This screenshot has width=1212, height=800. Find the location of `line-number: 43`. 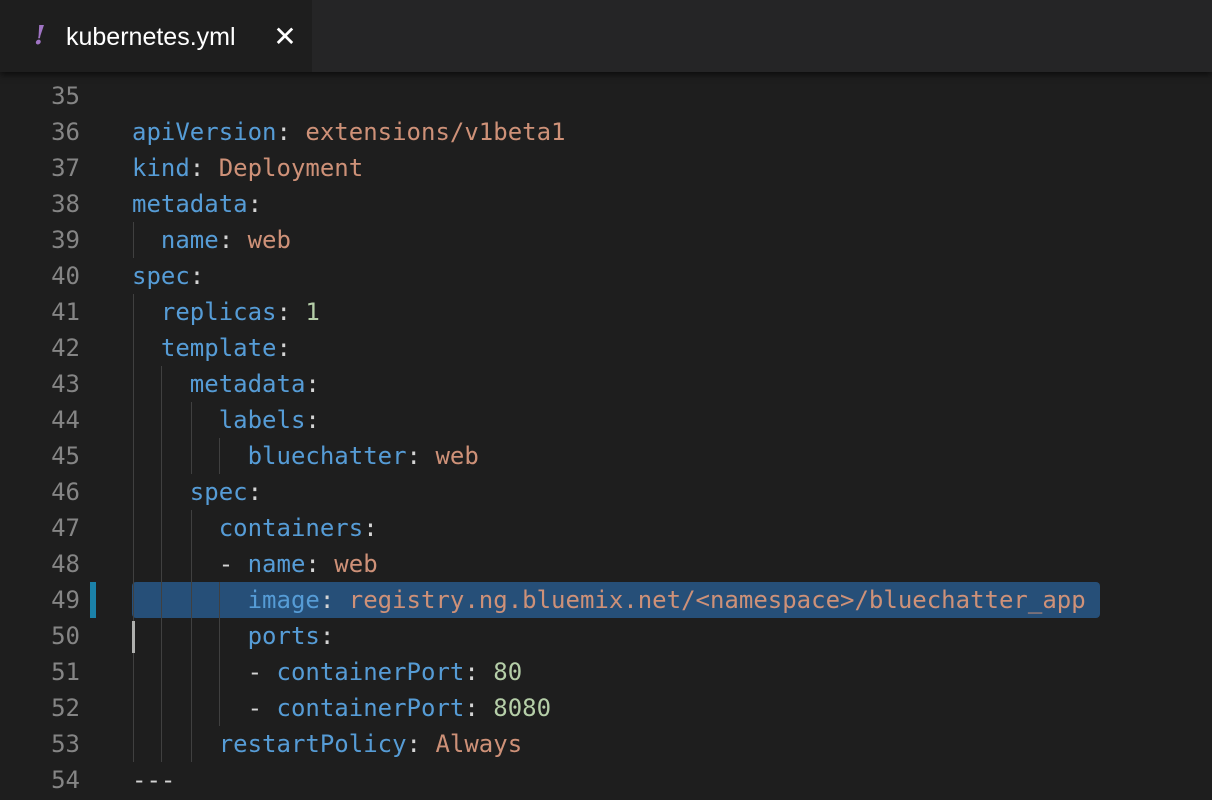

line-number: 43 is located at coordinates (65, 384).